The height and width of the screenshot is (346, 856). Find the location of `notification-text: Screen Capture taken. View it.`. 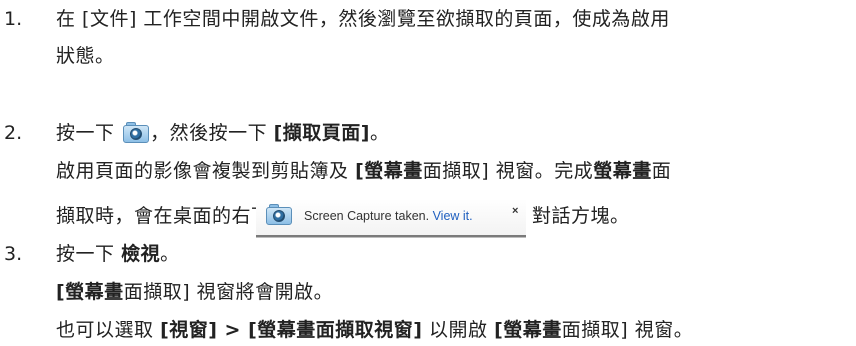

notification-text: Screen Capture taken. View it. is located at coordinates (388, 216).